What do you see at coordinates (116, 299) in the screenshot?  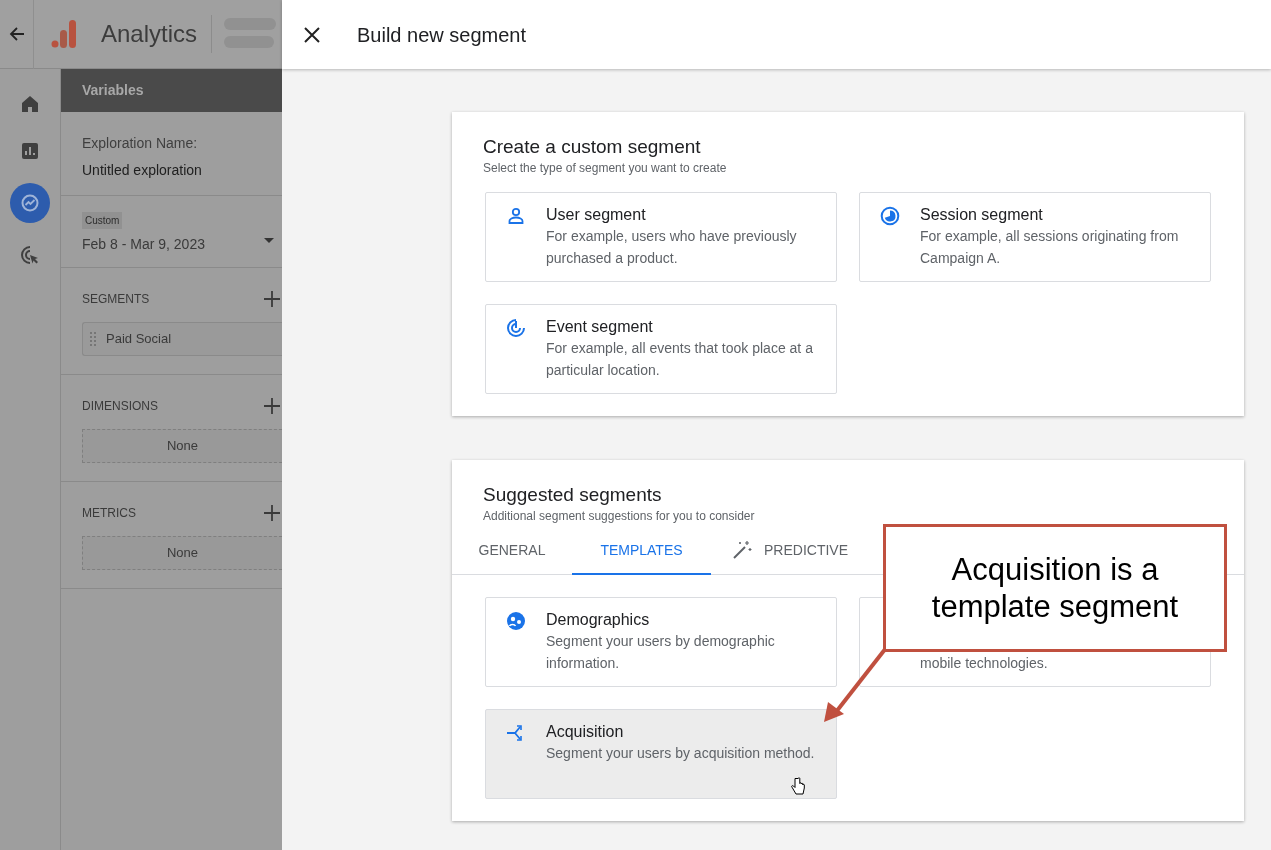 I see `section-title: SEGMENTS` at bounding box center [116, 299].